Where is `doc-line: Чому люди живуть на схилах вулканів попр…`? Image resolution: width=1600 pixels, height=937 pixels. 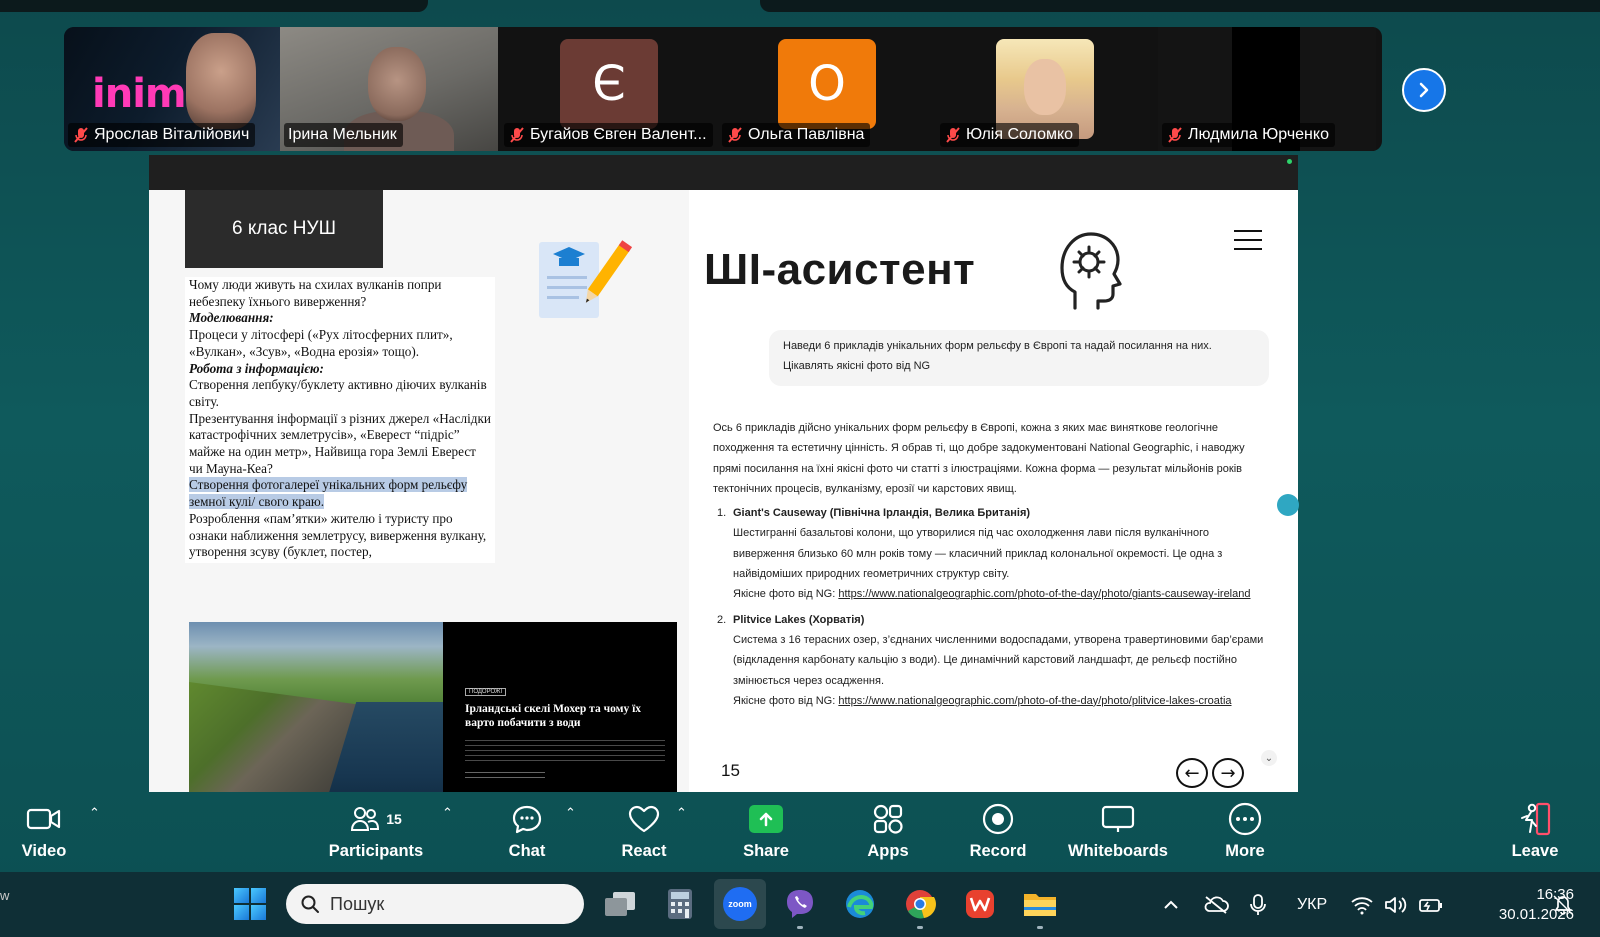 doc-line: Чому люди живуть на схилах вулканів попр… is located at coordinates (315, 293).